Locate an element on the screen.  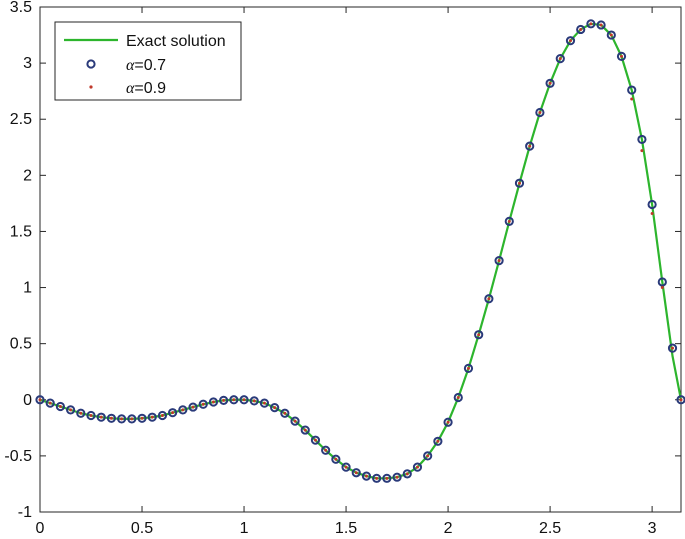
y-tick-label: 2.5 is located at coordinates (21, 119).